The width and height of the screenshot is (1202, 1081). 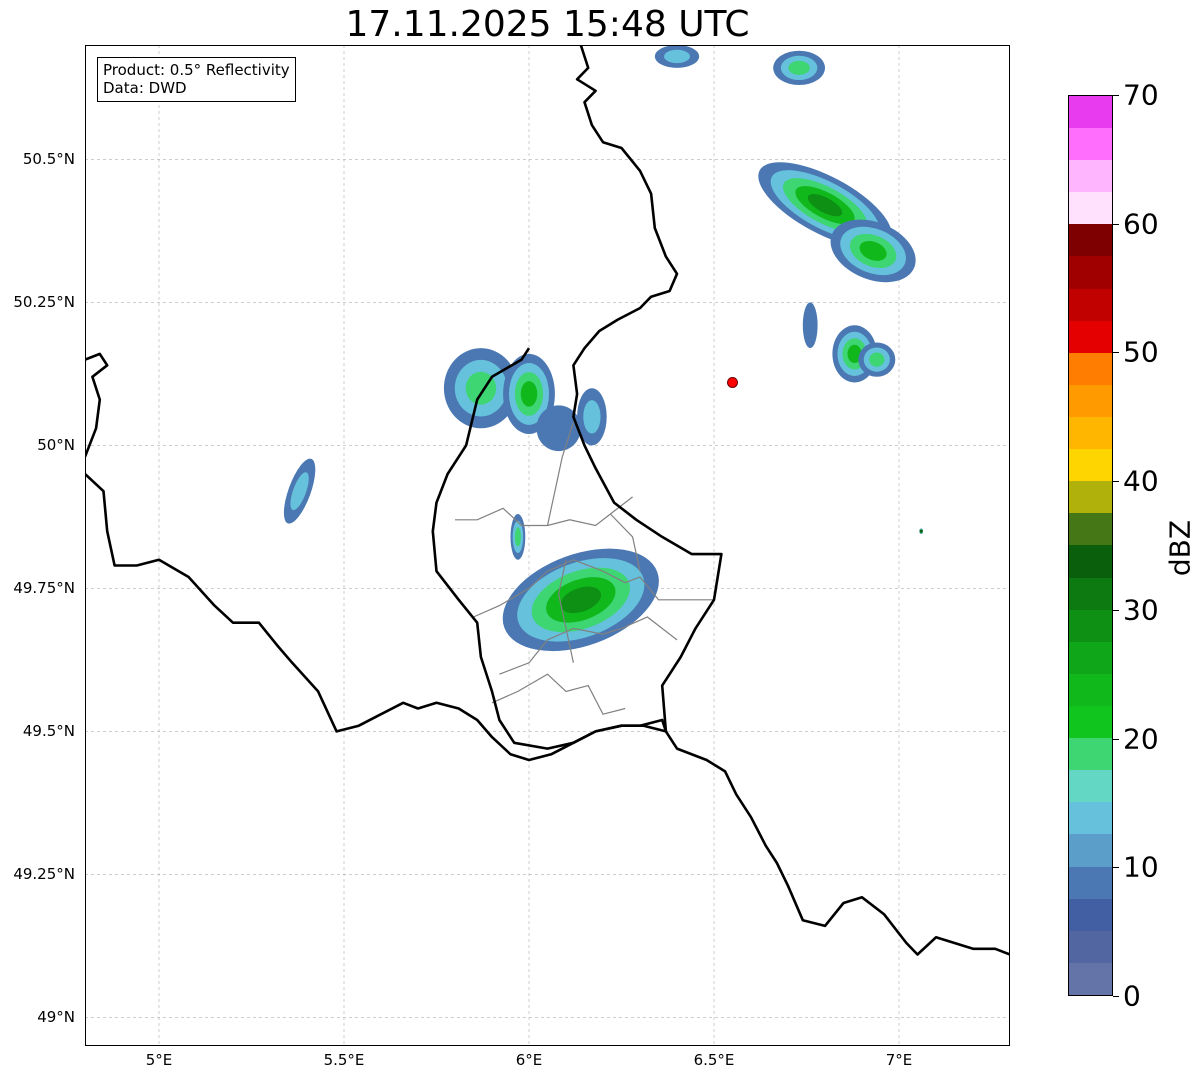 What do you see at coordinates (1132, 996) in the screenshot?
I see `colorbar-tick-label: 0` at bounding box center [1132, 996].